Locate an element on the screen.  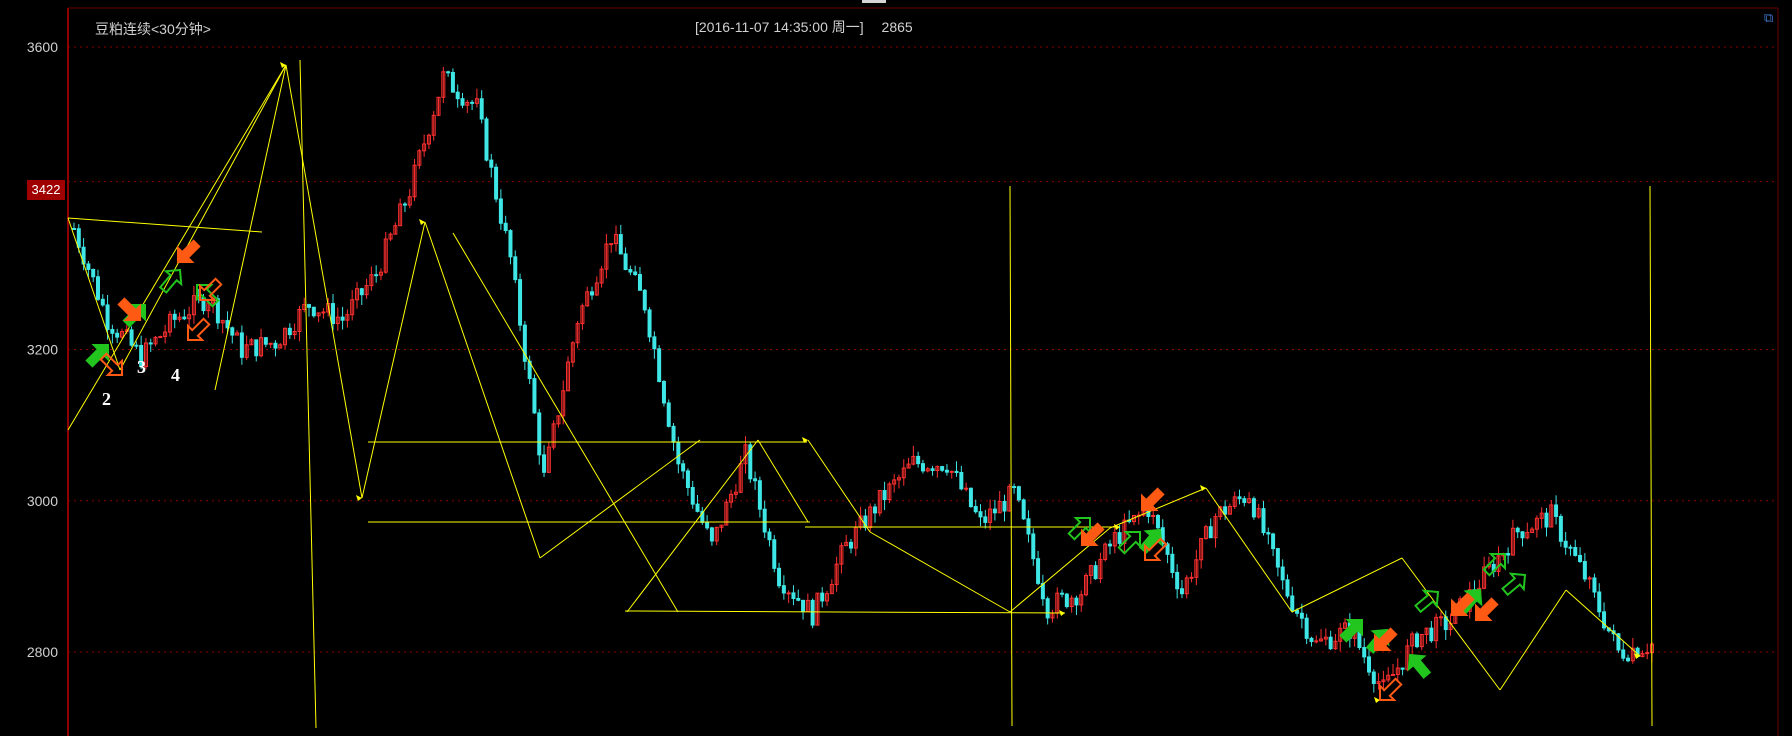
bar-info: [2016-11-07 14:35:00 周一] 2865 is located at coordinates (804, 27).